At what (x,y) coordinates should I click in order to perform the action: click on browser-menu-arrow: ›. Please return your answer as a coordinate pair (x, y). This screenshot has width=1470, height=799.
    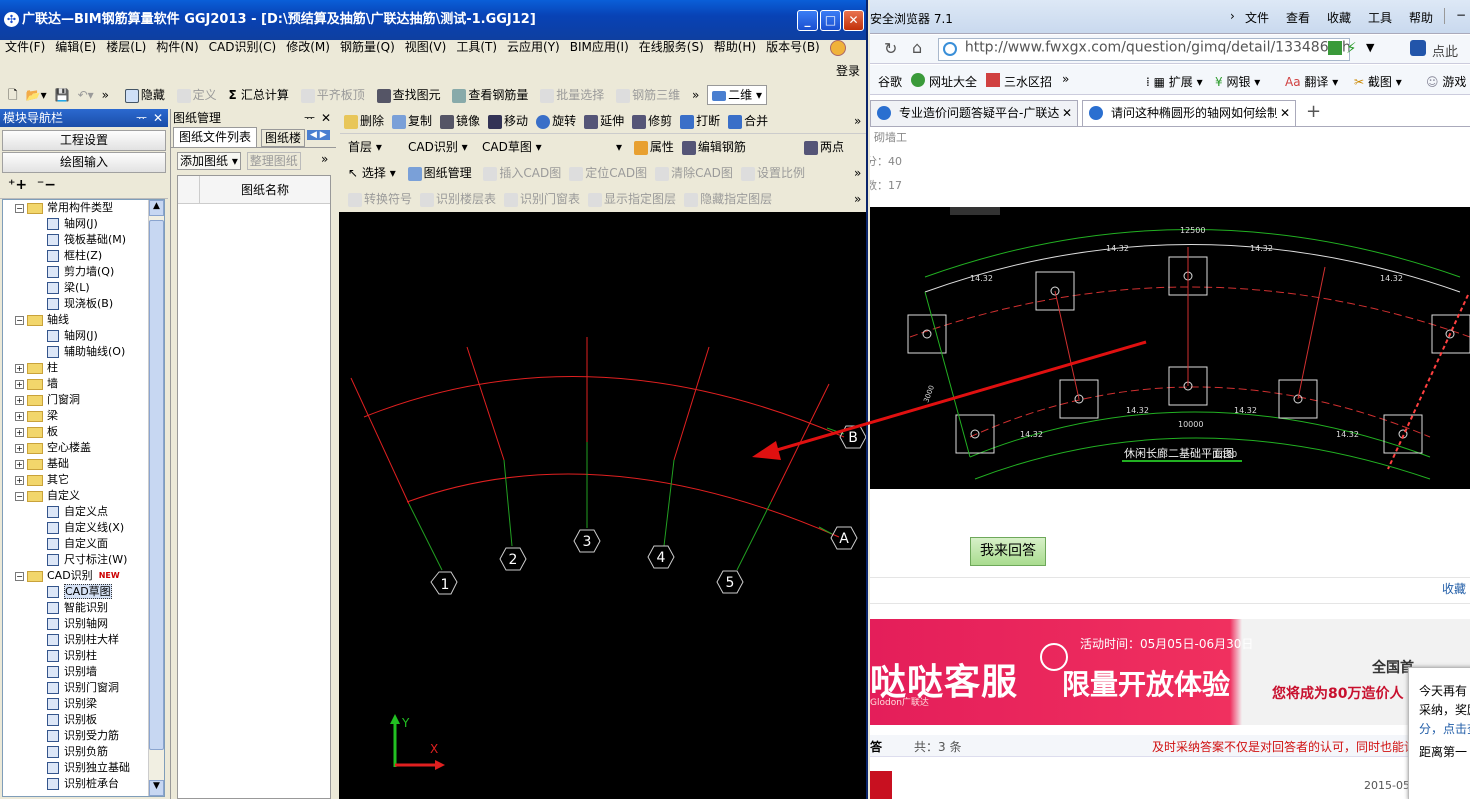
    Looking at the image, I should click on (1232, 16).